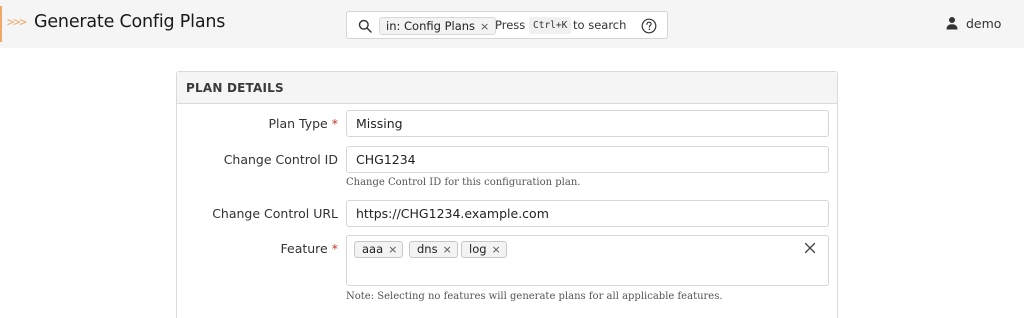 Image resolution: width=1024 pixels, height=318 pixels. I want to click on menu-chevrons-icon: >>>, so click(17, 22).